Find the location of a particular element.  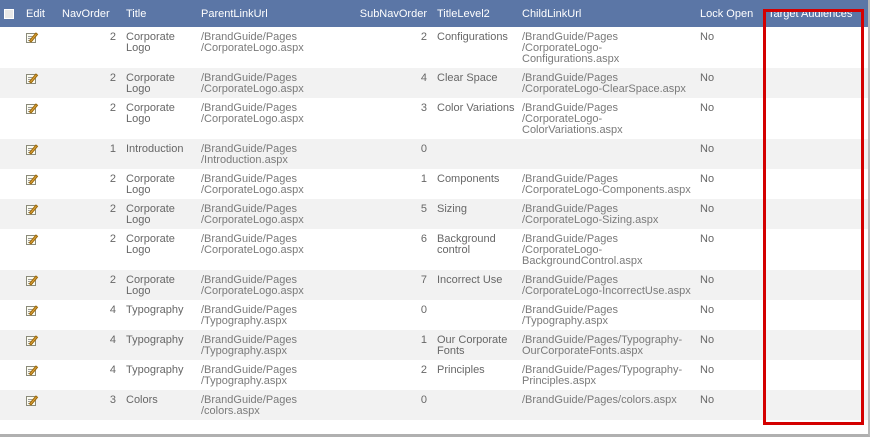

navorder-cell: 2 is located at coordinates (90, 83).